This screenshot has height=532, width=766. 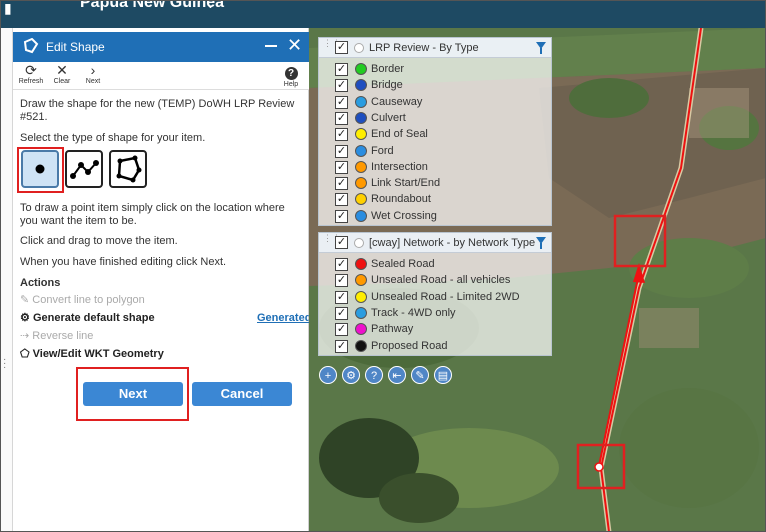 I want to click on legend-item: ✓ Roundabout, so click(x=435, y=200).